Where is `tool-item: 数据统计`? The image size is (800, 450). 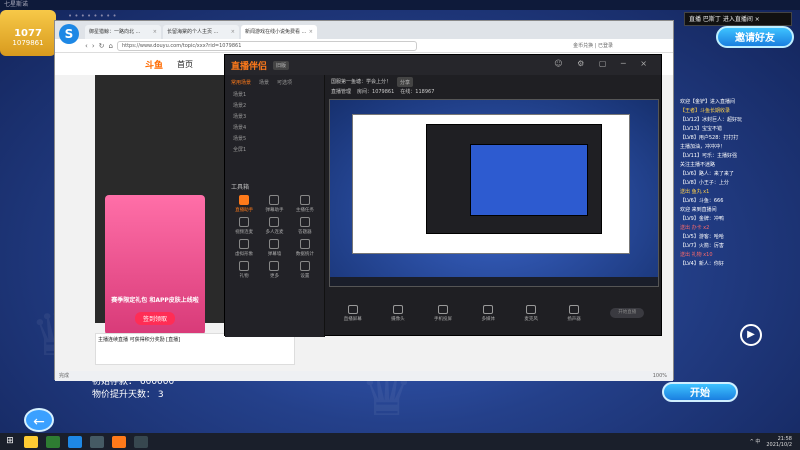
tool-item: 数据统计 is located at coordinates (305, 248).